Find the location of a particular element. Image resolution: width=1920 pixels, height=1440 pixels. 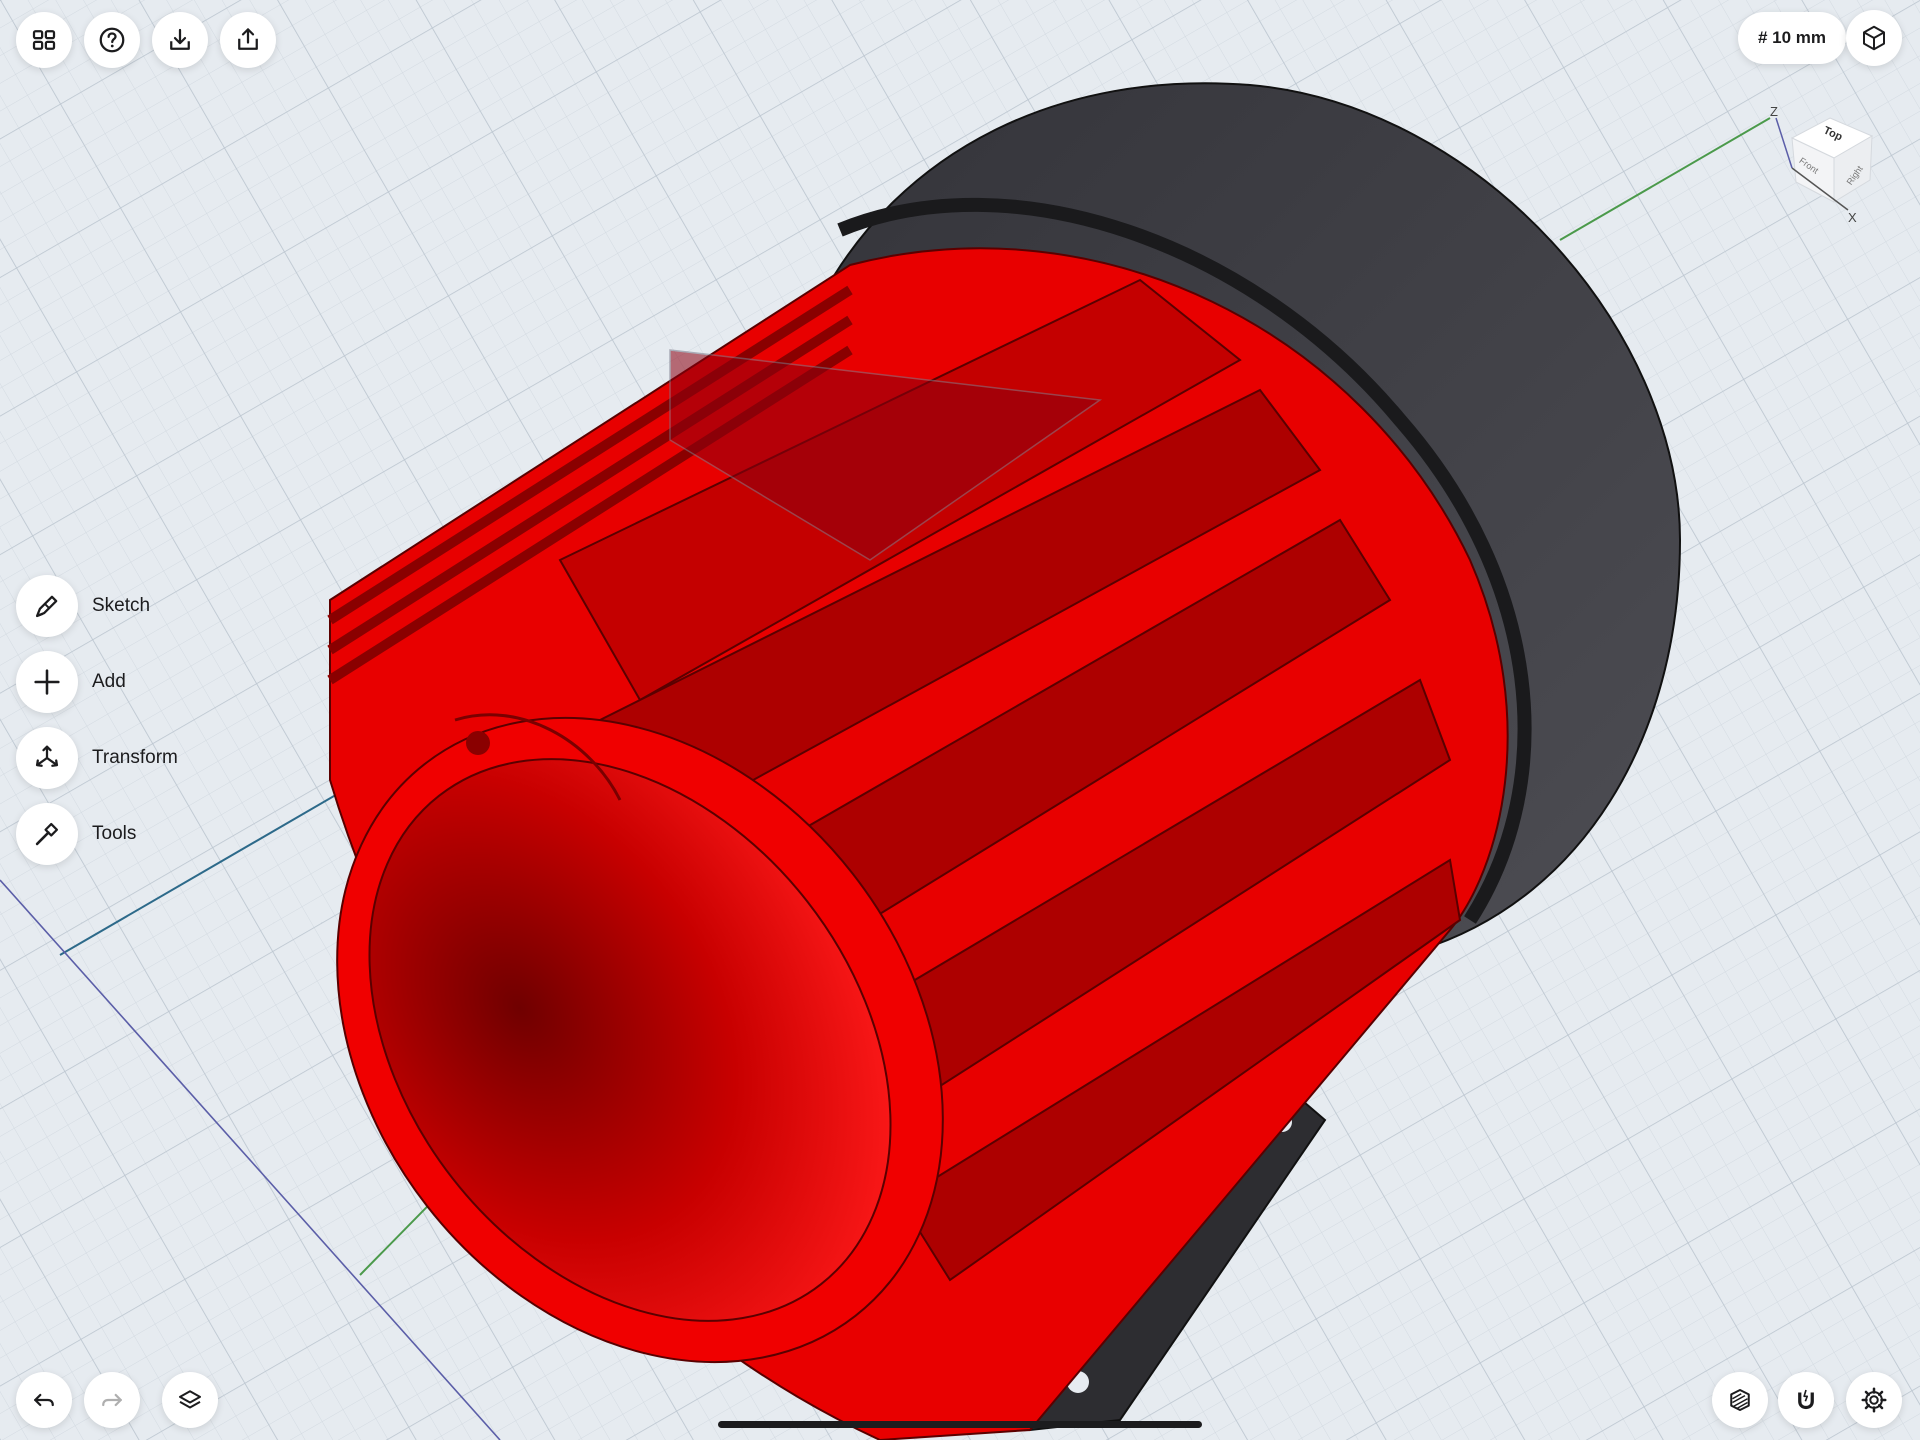

undo-button is located at coordinates (44, 1400).